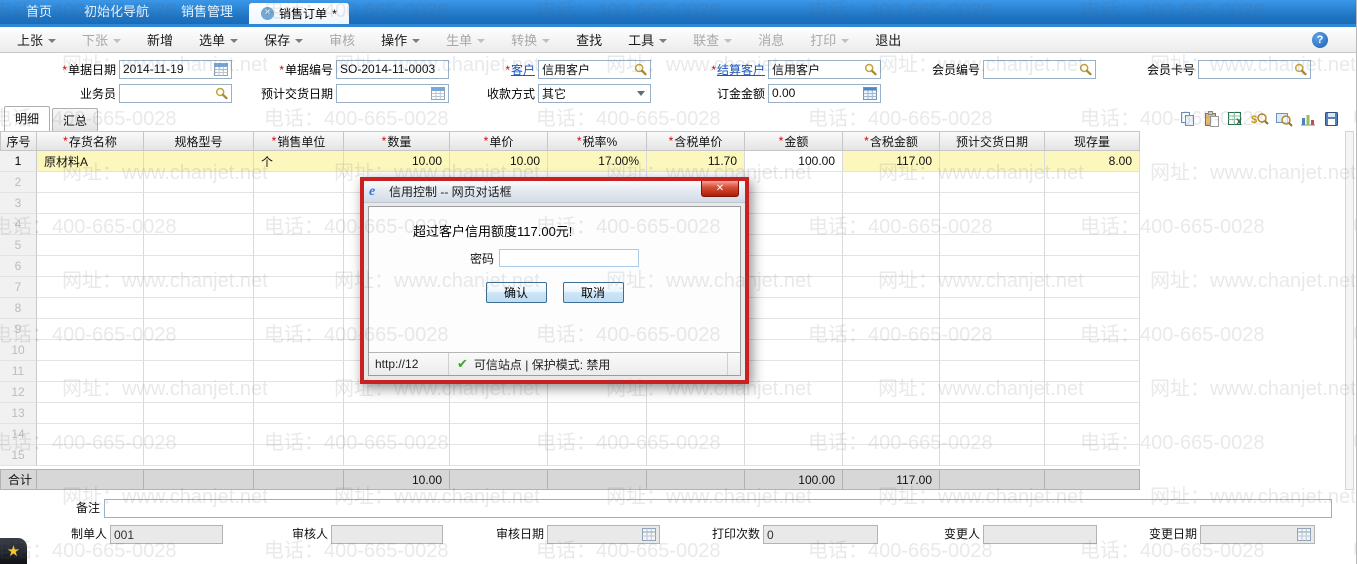 This screenshot has width=1357, height=564. I want to click on toolbar-button: 工具, so click(647, 39).